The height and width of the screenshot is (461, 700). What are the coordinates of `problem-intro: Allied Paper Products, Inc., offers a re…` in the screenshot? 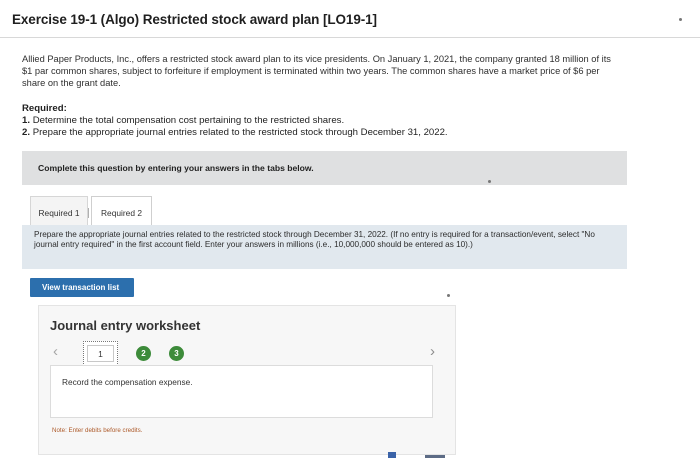 It's located at (316, 71).